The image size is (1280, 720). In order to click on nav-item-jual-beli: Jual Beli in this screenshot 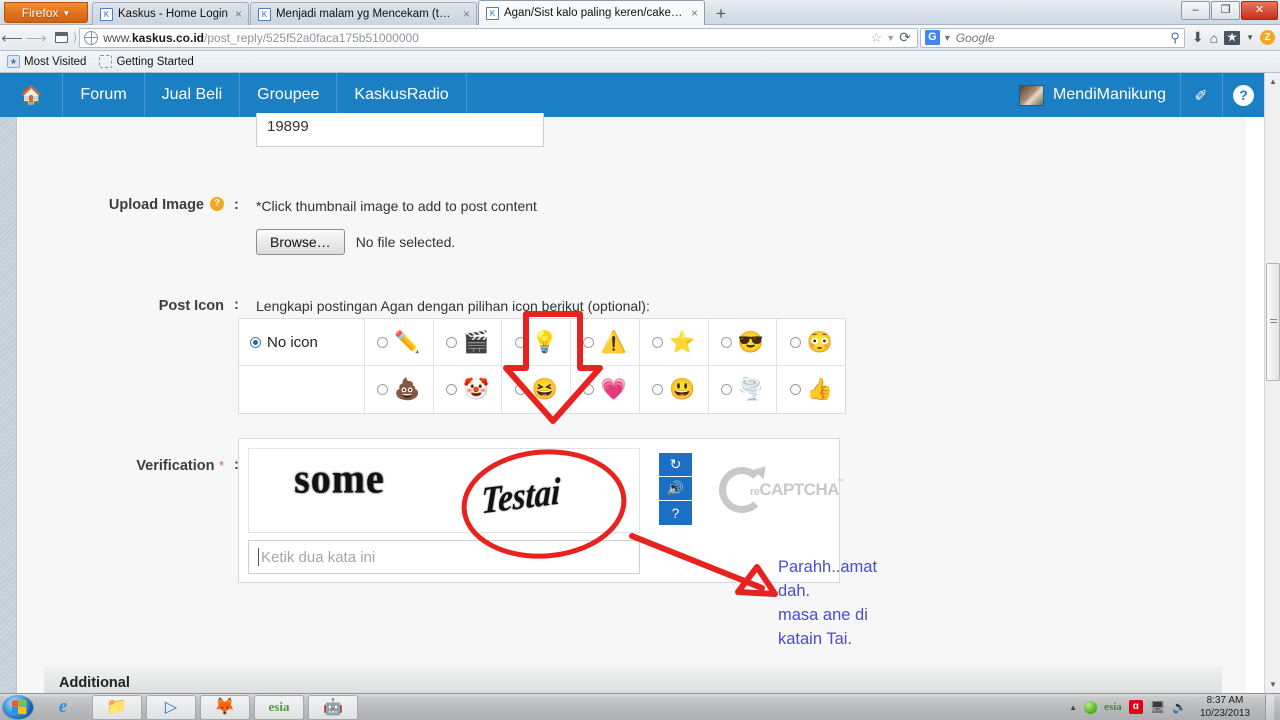, I will do `click(193, 95)`.